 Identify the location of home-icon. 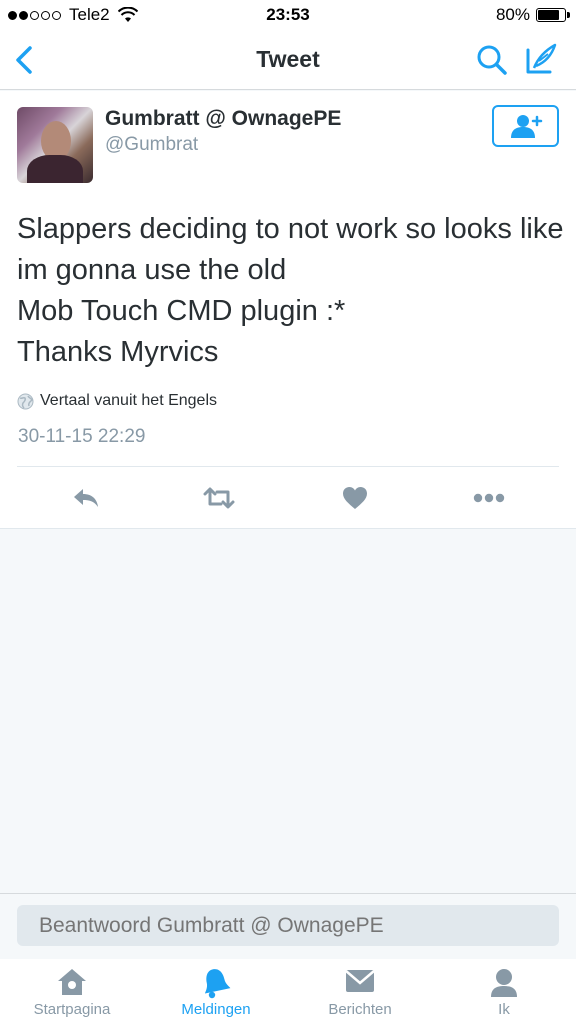
(72, 982).